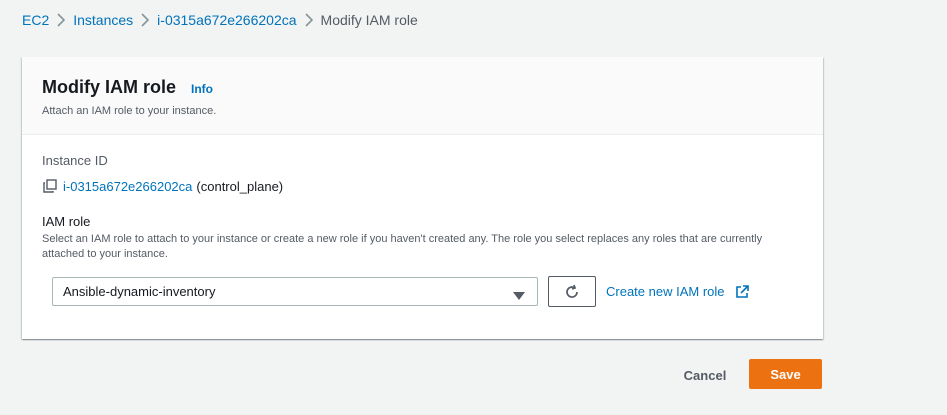 This screenshot has height=415, width=947. Describe the element at coordinates (103, 20) in the screenshot. I see `breadcrumb-instances: Instances` at that location.